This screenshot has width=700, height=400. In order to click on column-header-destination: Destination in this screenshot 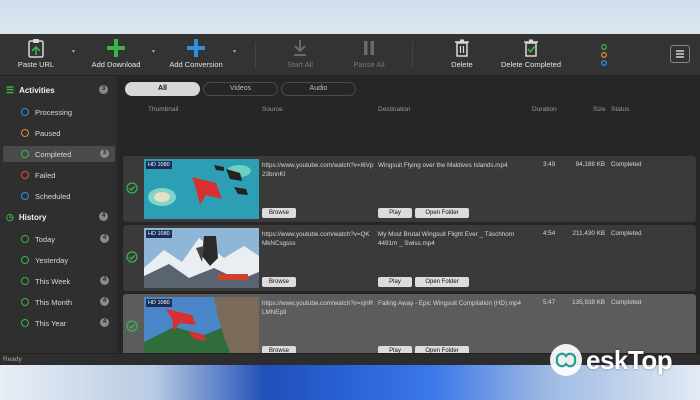, I will do `click(394, 109)`.